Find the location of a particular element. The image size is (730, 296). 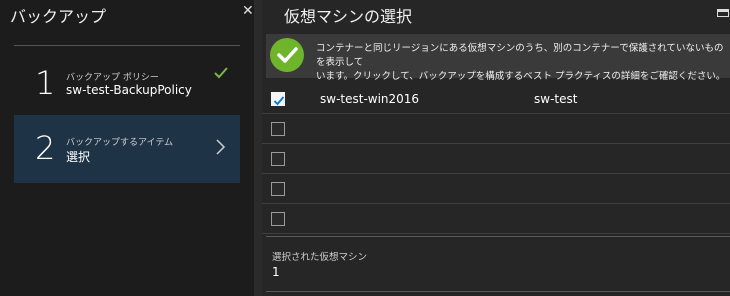

selected-vms-panel: 選択された仮想マシン 1 is located at coordinates (498, 264).